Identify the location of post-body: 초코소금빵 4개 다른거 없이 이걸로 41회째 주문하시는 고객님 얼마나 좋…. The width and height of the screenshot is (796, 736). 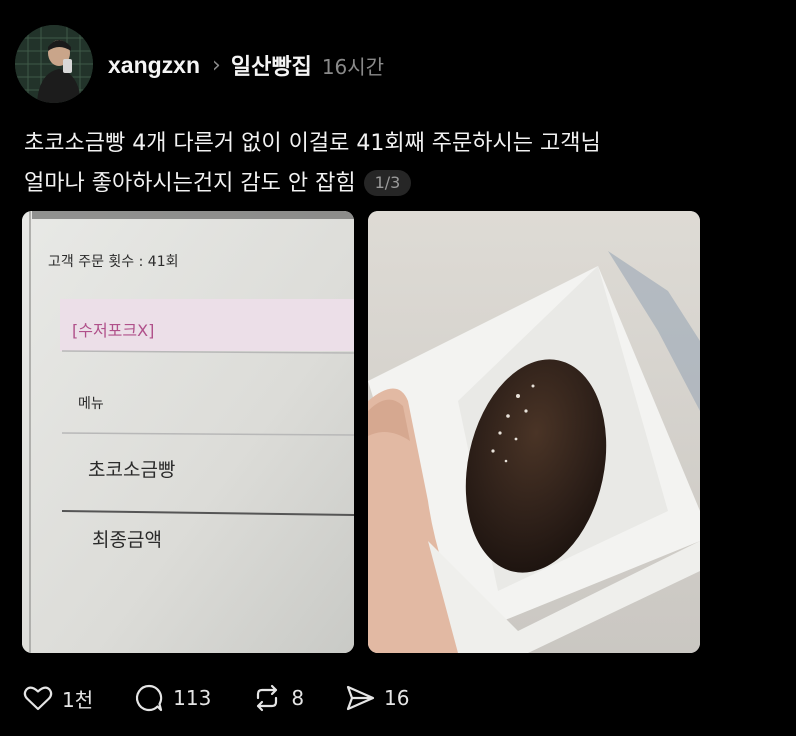
(394, 164).